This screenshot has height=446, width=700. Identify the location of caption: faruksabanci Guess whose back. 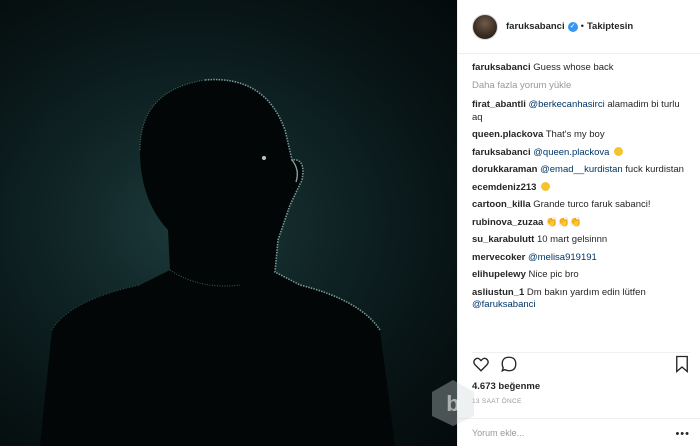
(582, 68).